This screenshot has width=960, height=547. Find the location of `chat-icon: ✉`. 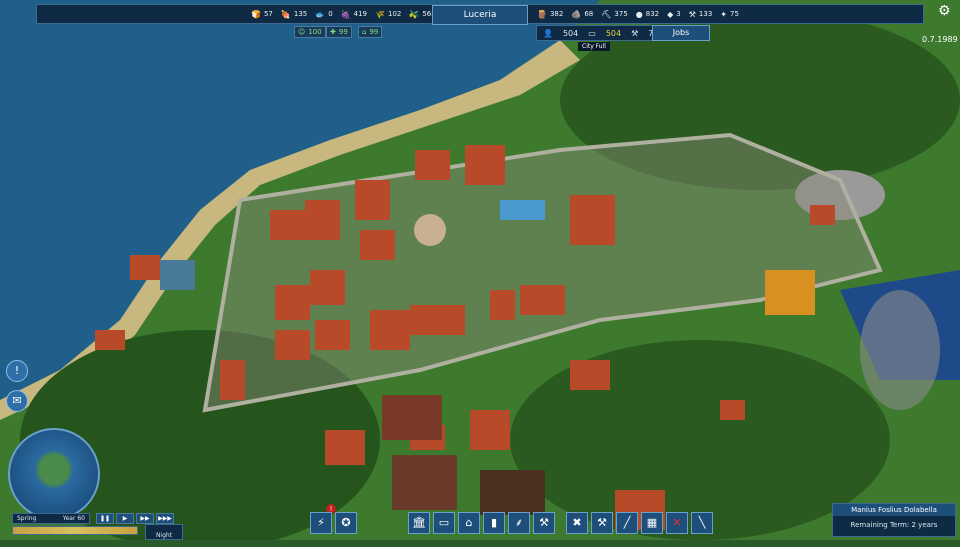

chat-icon: ✉ is located at coordinates (17, 401).